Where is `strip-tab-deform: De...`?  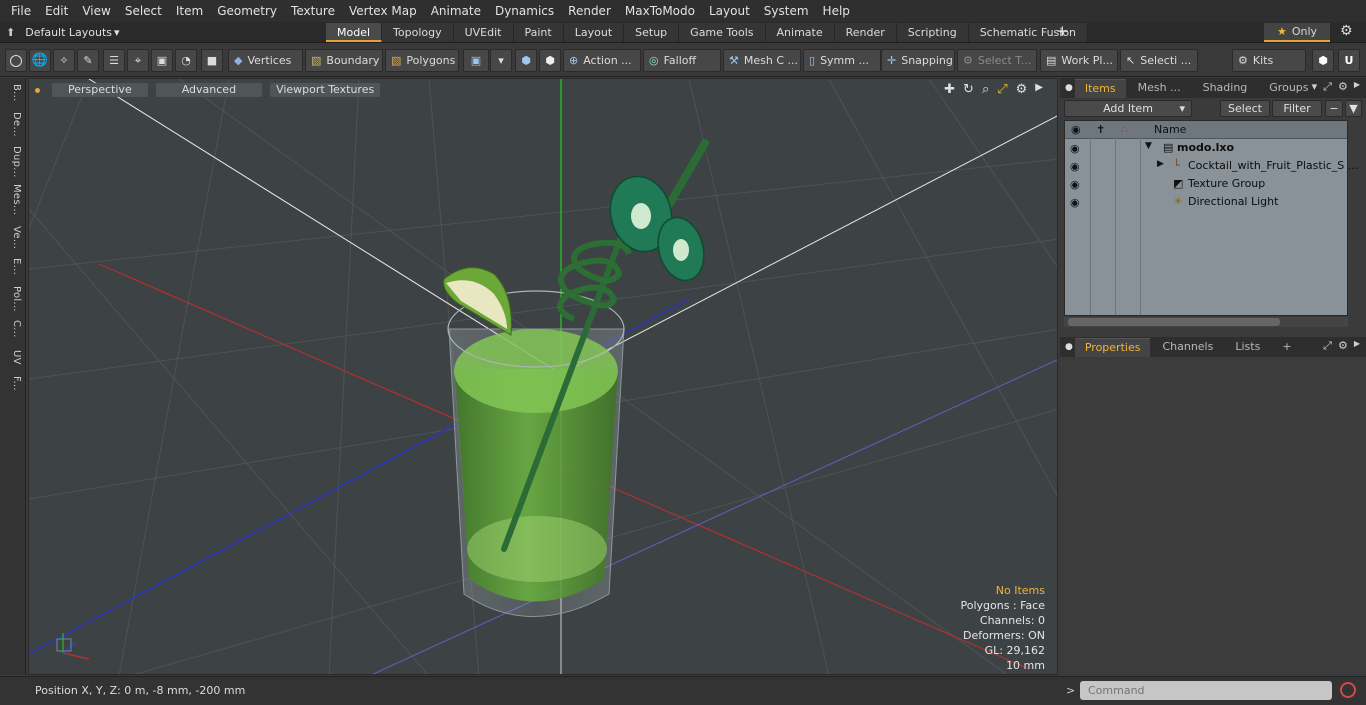 strip-tab-deform: De... is located at coordinates (13, 124).